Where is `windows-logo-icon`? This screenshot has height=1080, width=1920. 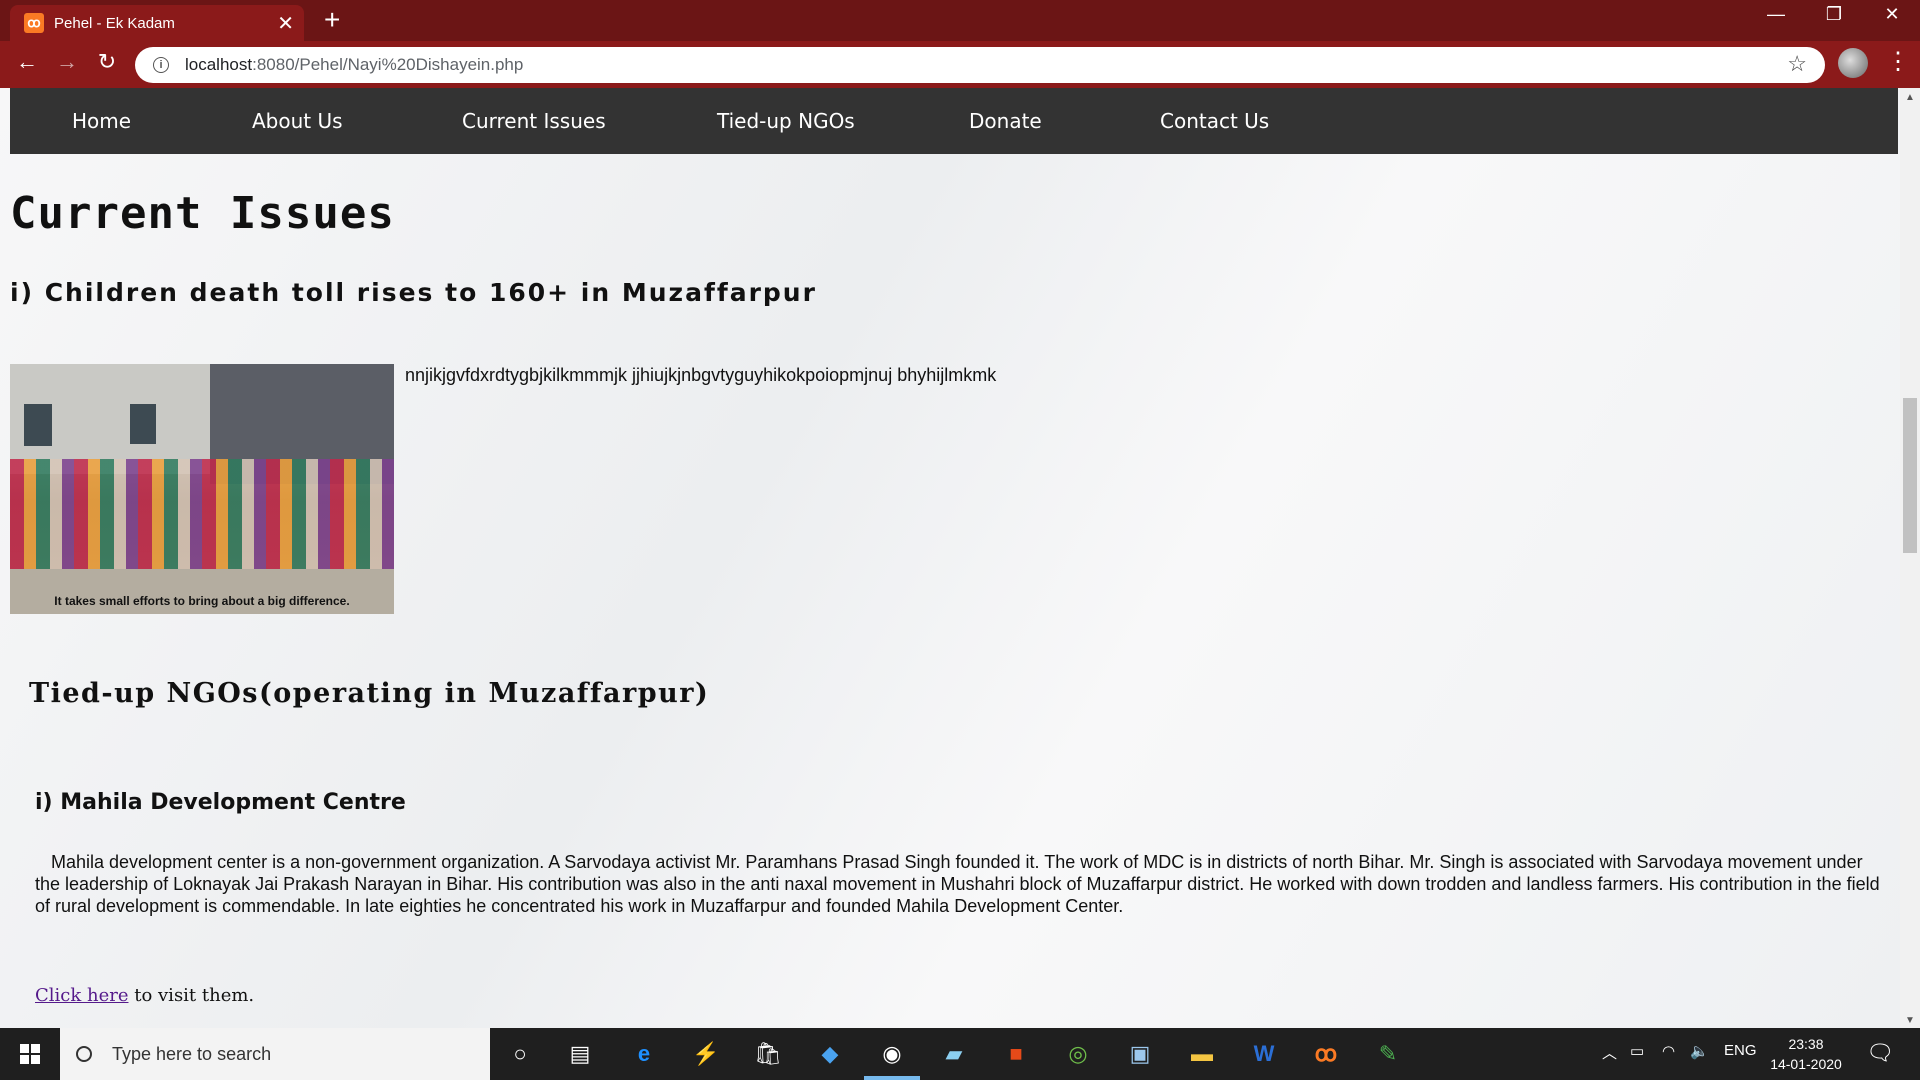 windows-logo-icon is located at coordinates (30, 1054).